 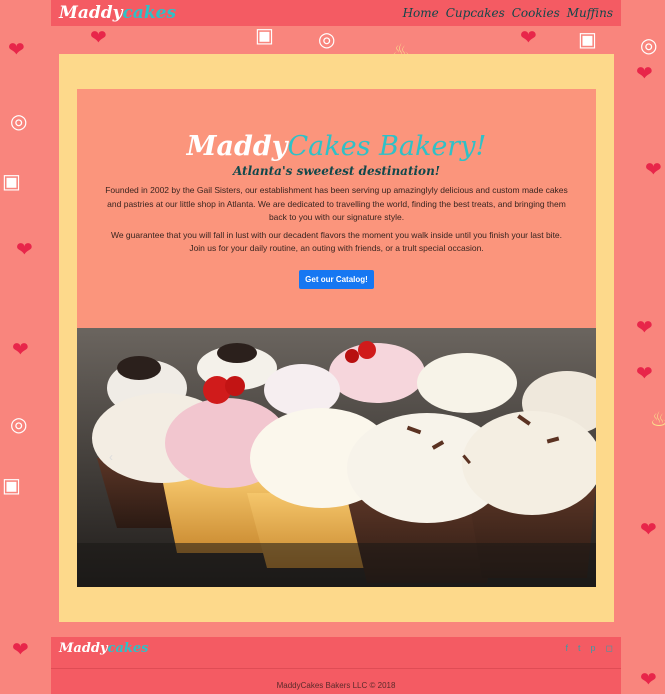 What do you see at coordinates (111, 457) in the screenshot?
I see `chevron-left-icon: ‹` at bounding box center [111, 457].